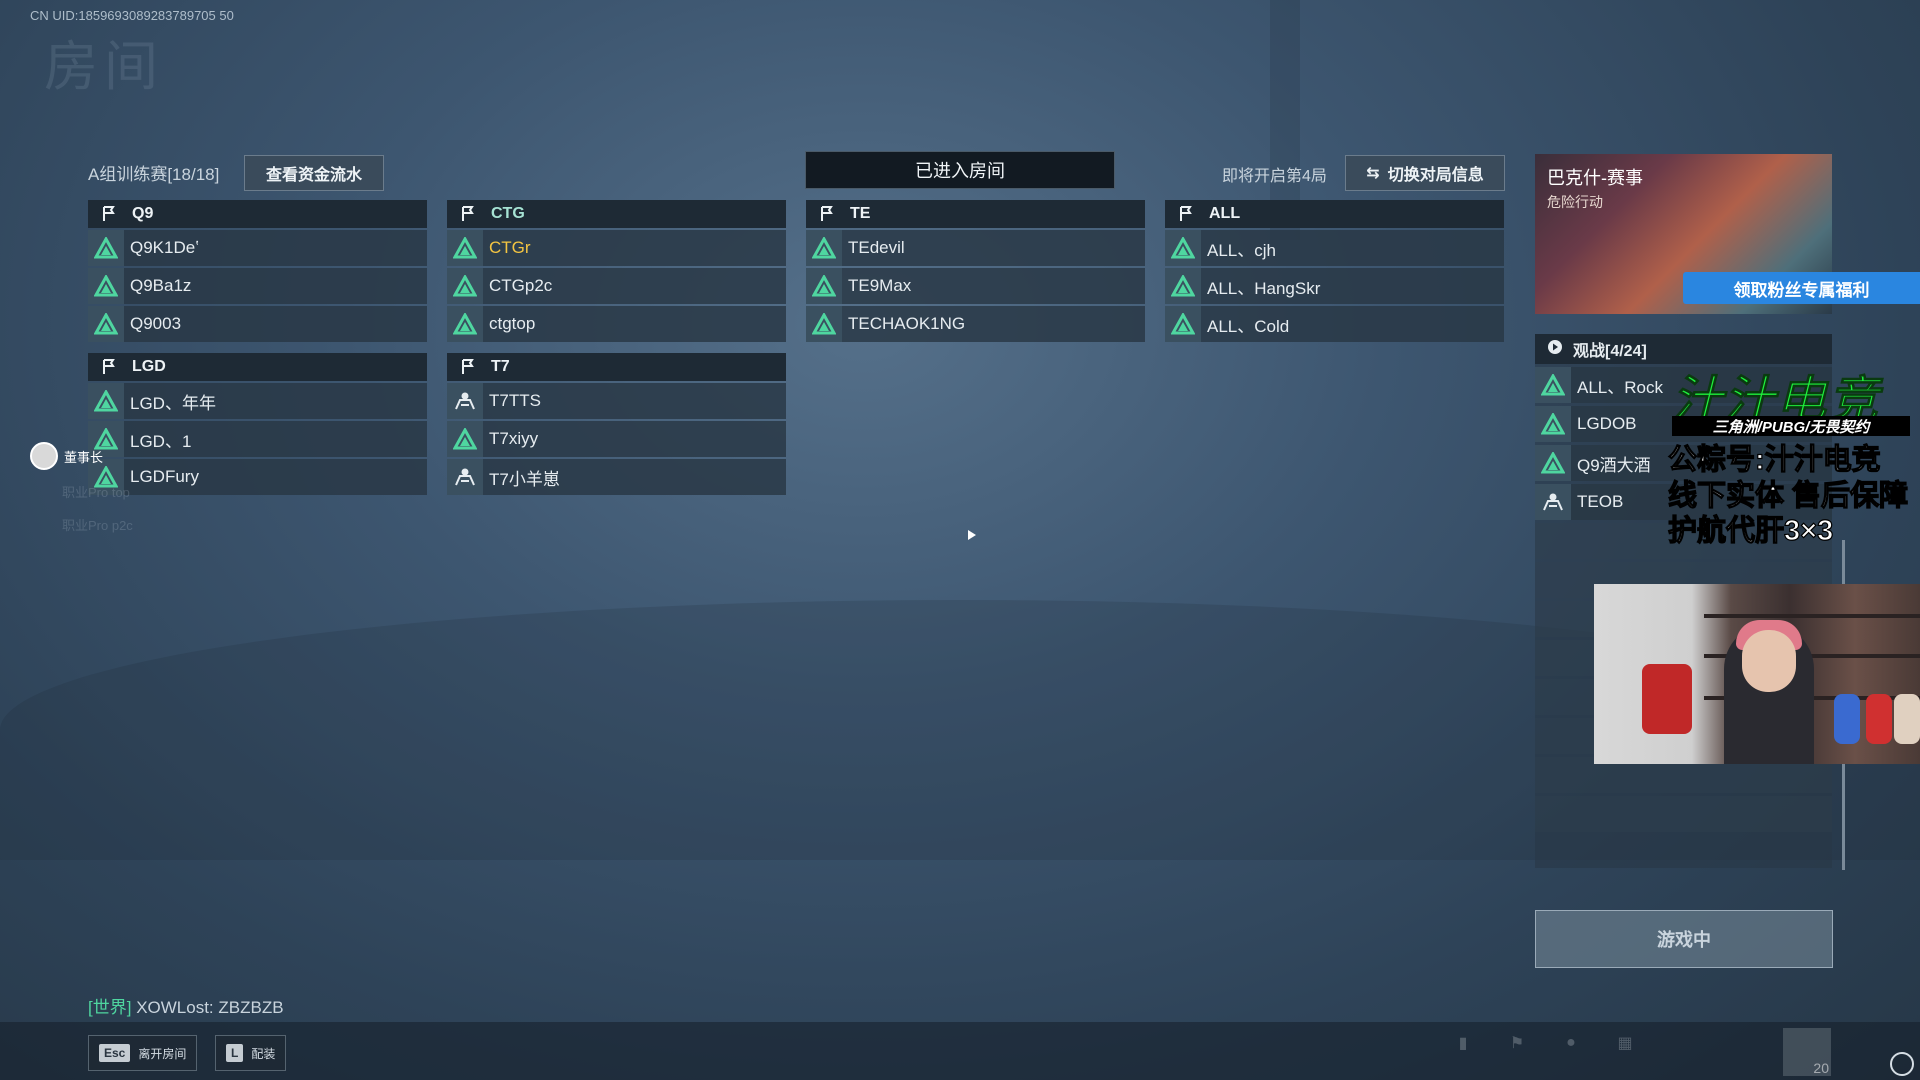 The height and width of the screenshot is (1080, 1920). What do you see at coordinates (975, 214) in the screenshot?
I see `team-header: TE` at bounding box center [975, 214].